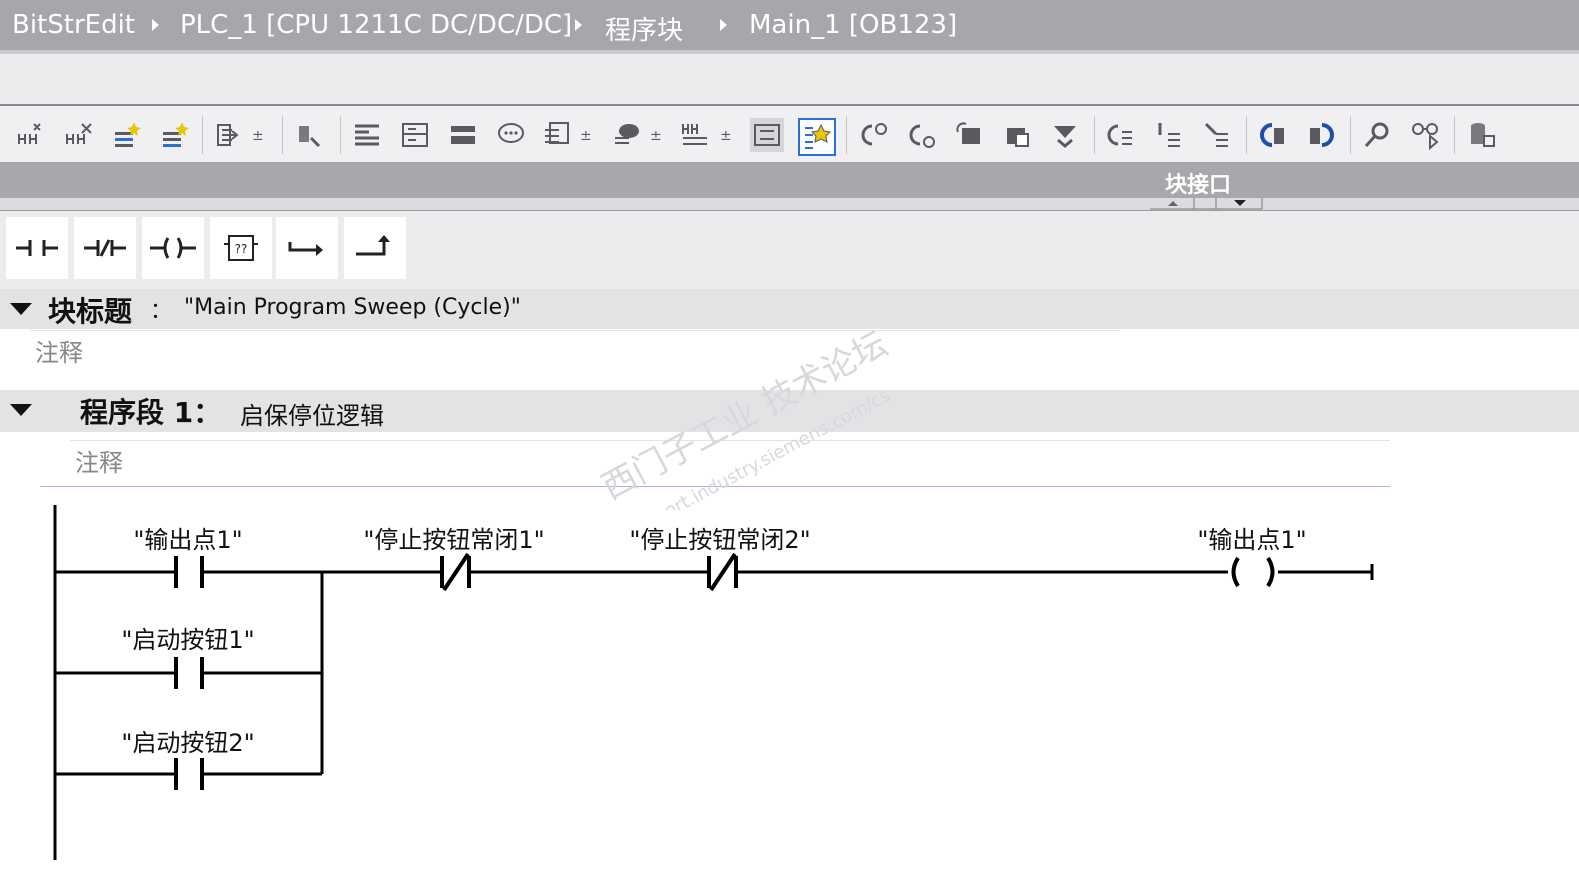 This screenshot has height=891, width=1579. I want to click on output-coil-output-point: "输出点1", so click(1252, 557).